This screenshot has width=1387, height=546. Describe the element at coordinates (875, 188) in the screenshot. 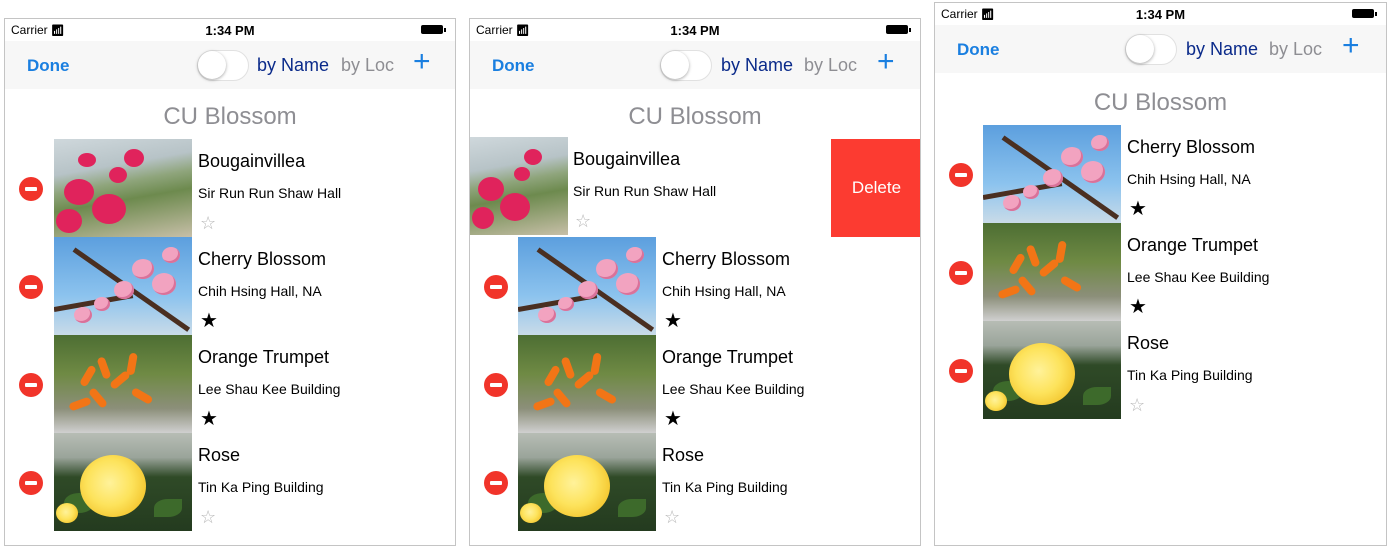

I see `delete-button: Delete` at that location.